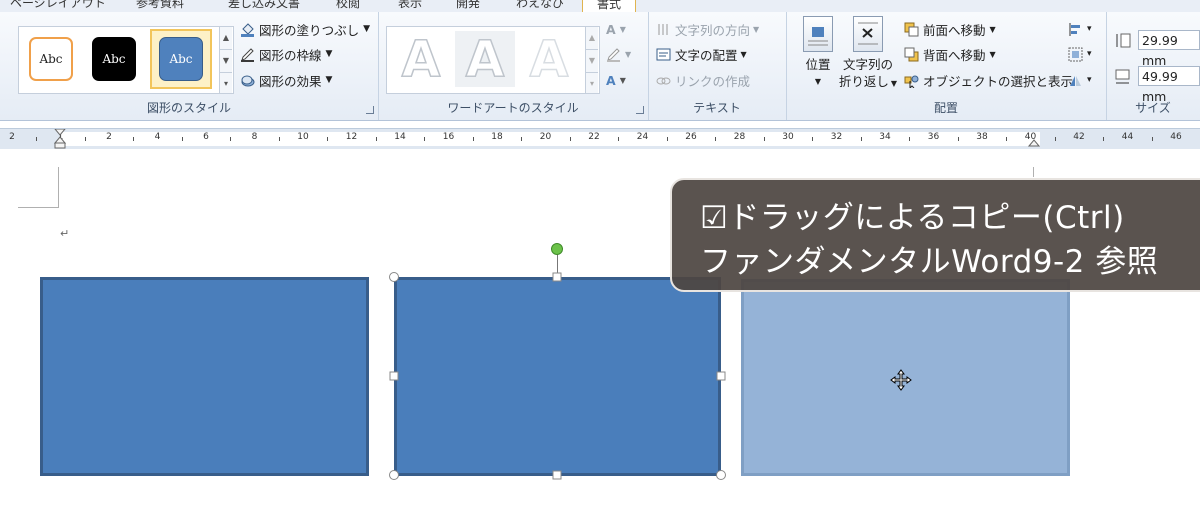 The height and width of the screenshot is (512, 1200). I want to click on ruler-number: 10, so click(303, 137).